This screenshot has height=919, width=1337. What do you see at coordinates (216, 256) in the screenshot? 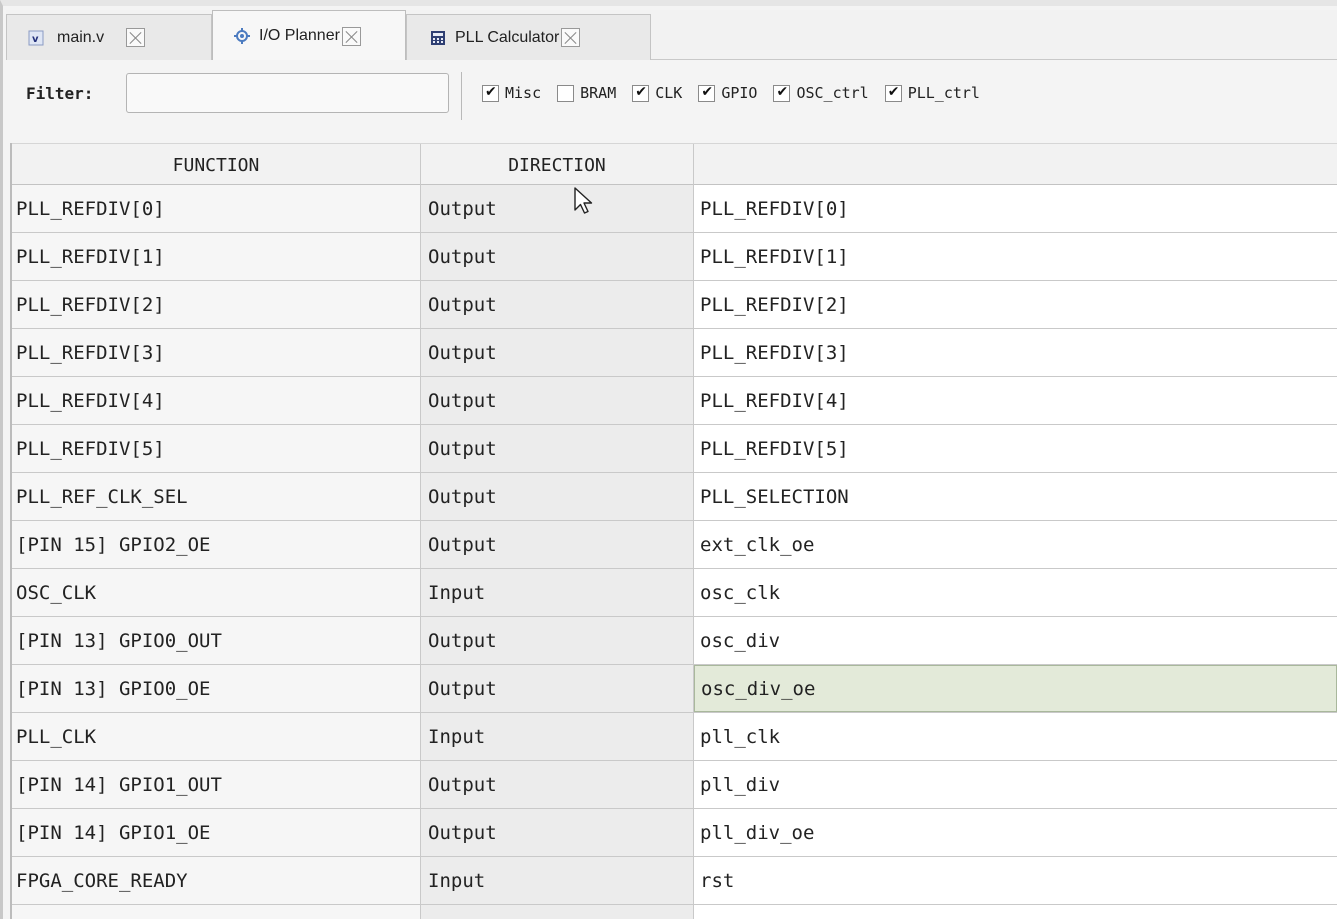
I see `cell-function: PLL_REFDIV[1]` at bounding box center [216, 256].